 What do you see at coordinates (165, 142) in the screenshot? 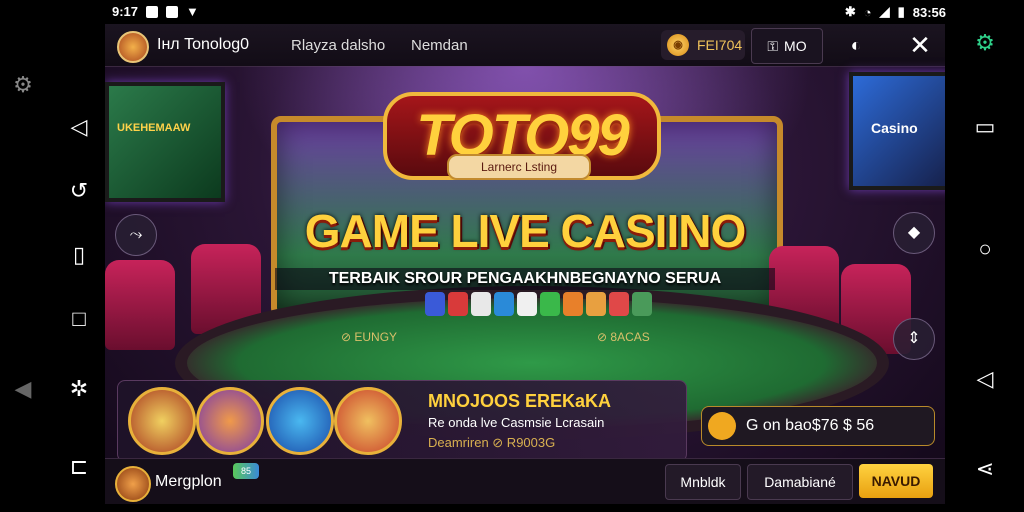
I see `left-screen: UKEHEMAAW` at bounding box center [165, 142].